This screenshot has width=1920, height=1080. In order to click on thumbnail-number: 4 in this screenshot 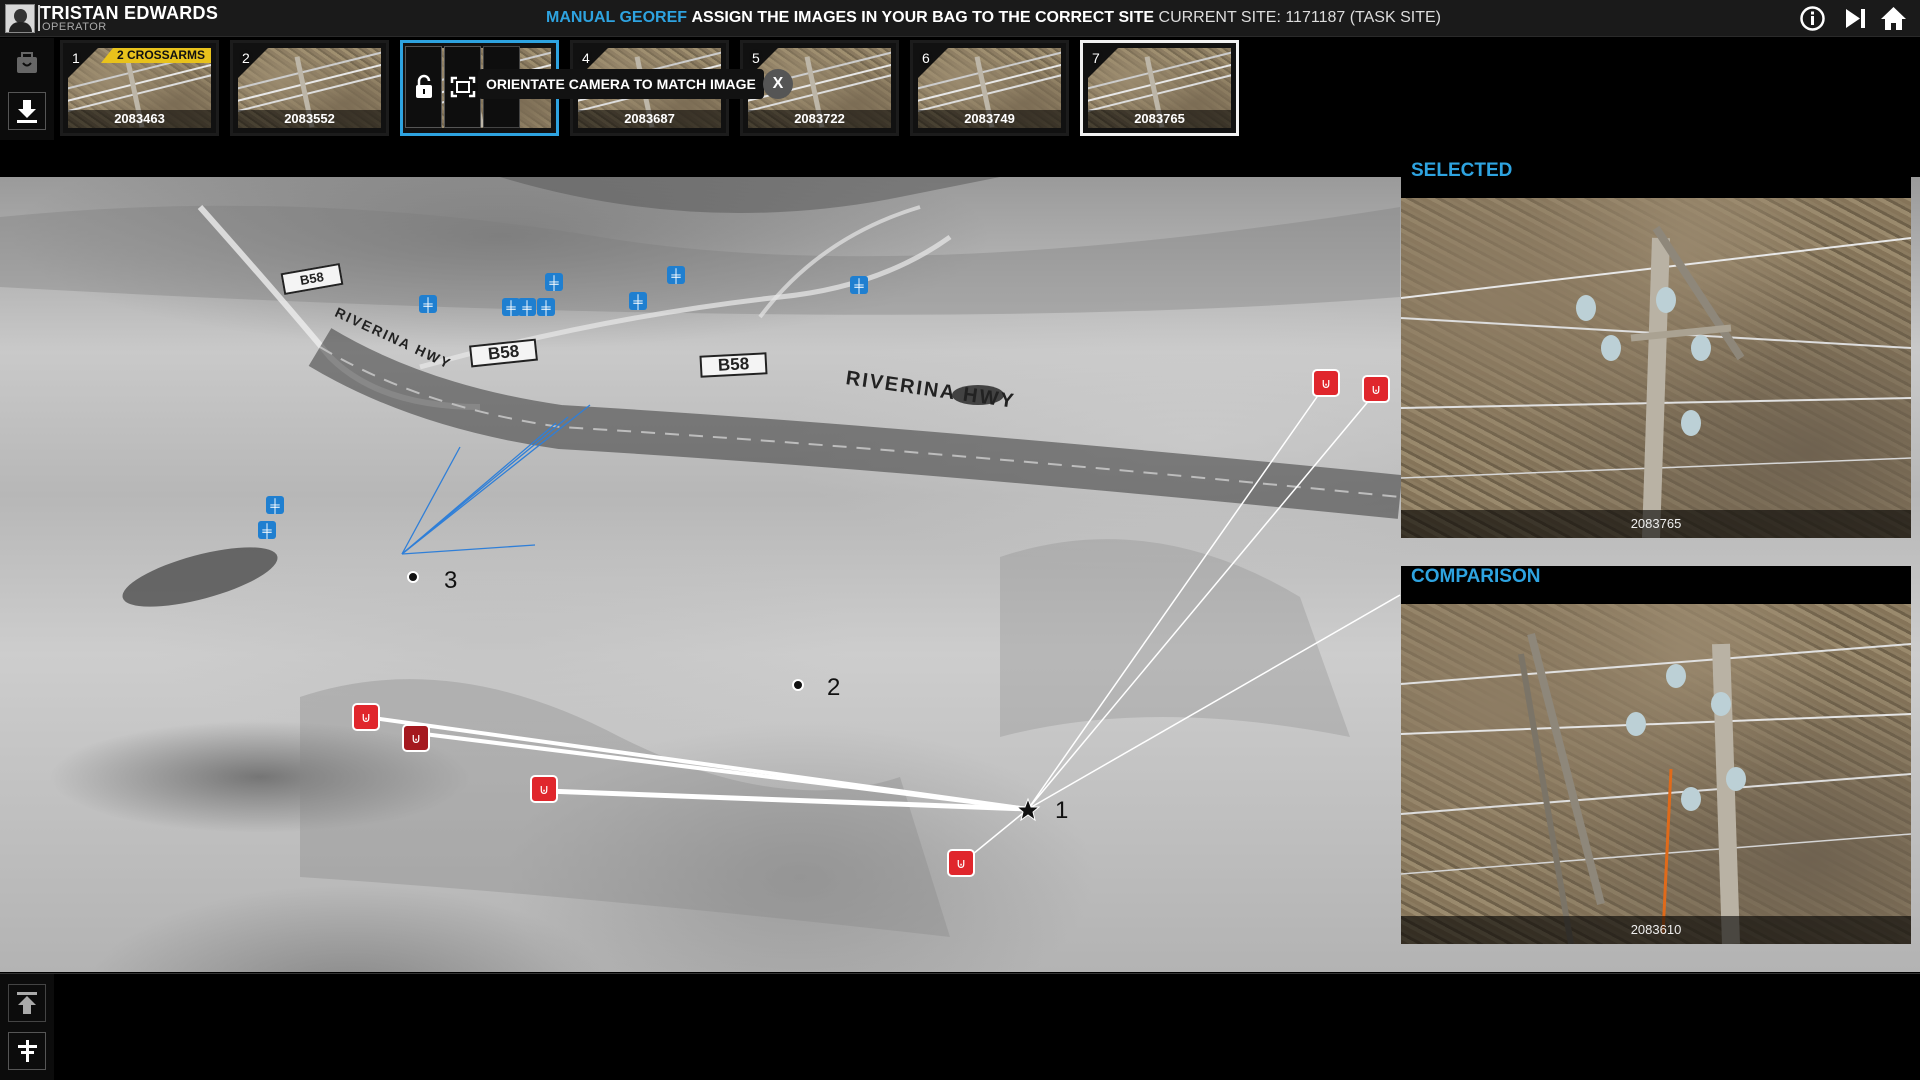, I will do `click(586, 58)`.